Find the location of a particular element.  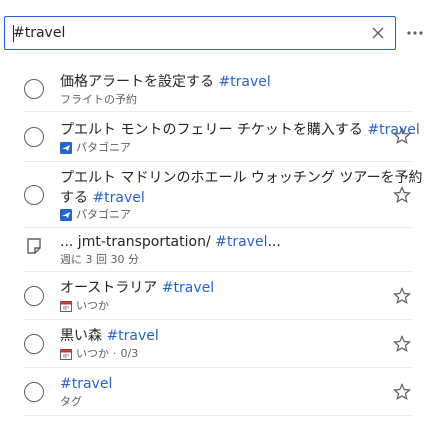

task-meta: タグ is located at coordinates (71, 402).